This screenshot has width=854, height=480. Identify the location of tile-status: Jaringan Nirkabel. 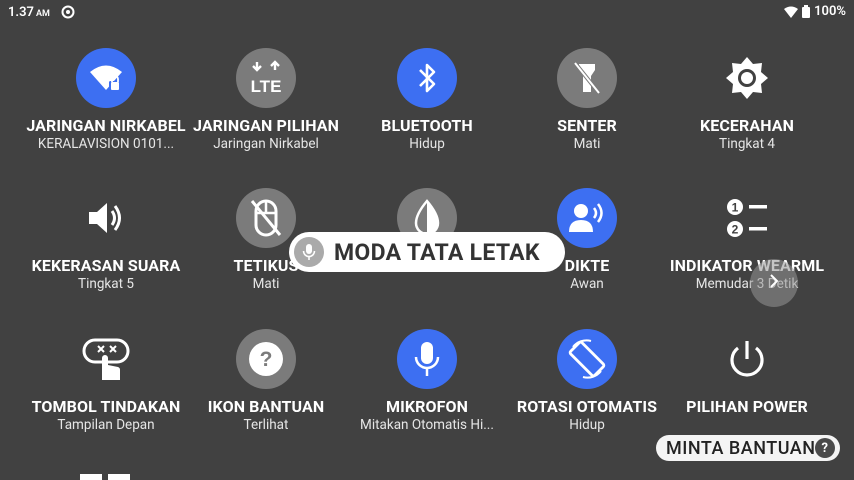
(266, 144).